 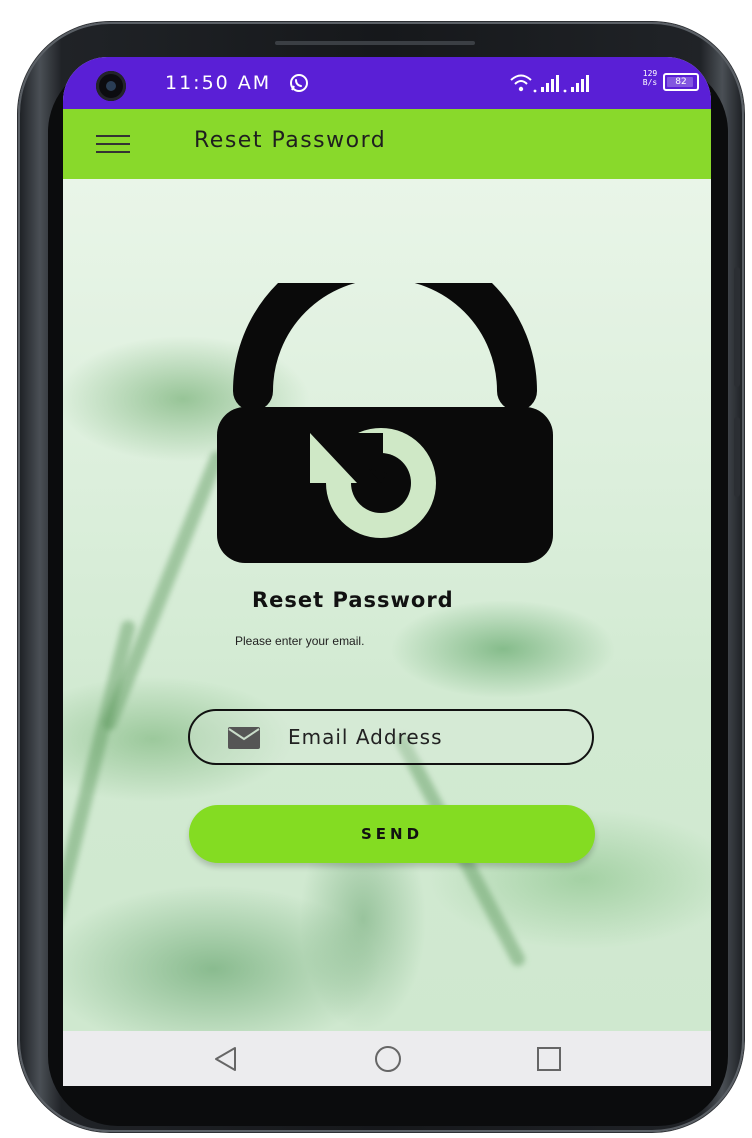 What do you see at coordinates (111, 86) in the screenshot?
I see `camera-icon` at bounding box center [111, 86].